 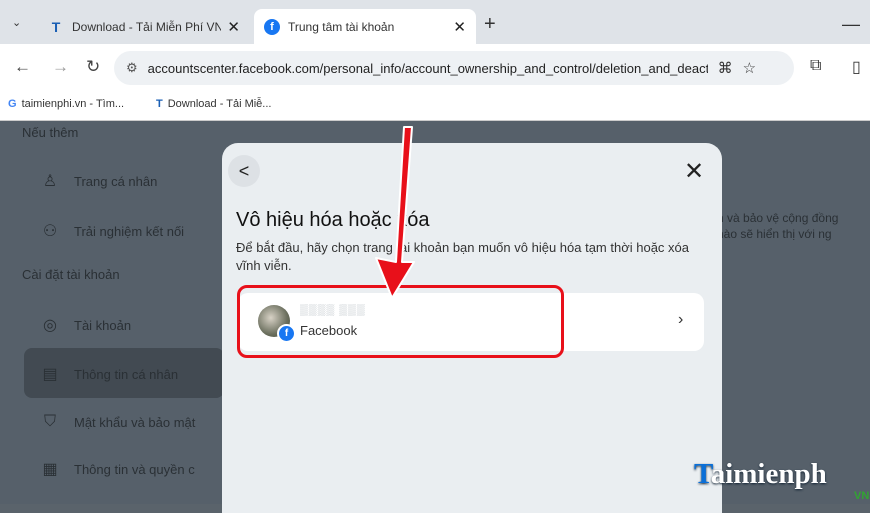 What do you see at coordinates (395, 212) in the screenshot?
I see `red-pointer-arrow-icon` at bounding box center [395, 212].